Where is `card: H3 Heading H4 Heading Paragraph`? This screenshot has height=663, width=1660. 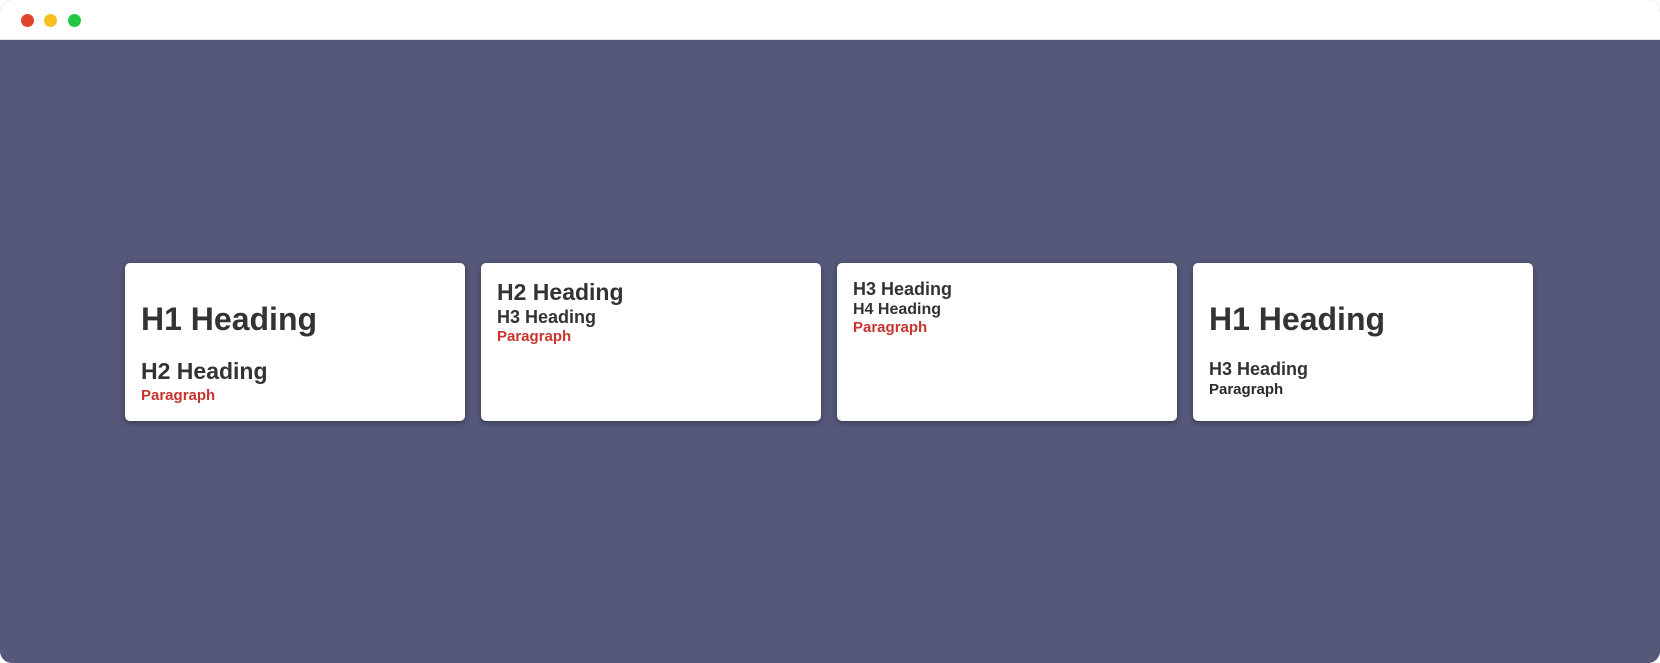
card: H3 Heading H4 Heading Paragraph is located at coordinates (1007, 342).